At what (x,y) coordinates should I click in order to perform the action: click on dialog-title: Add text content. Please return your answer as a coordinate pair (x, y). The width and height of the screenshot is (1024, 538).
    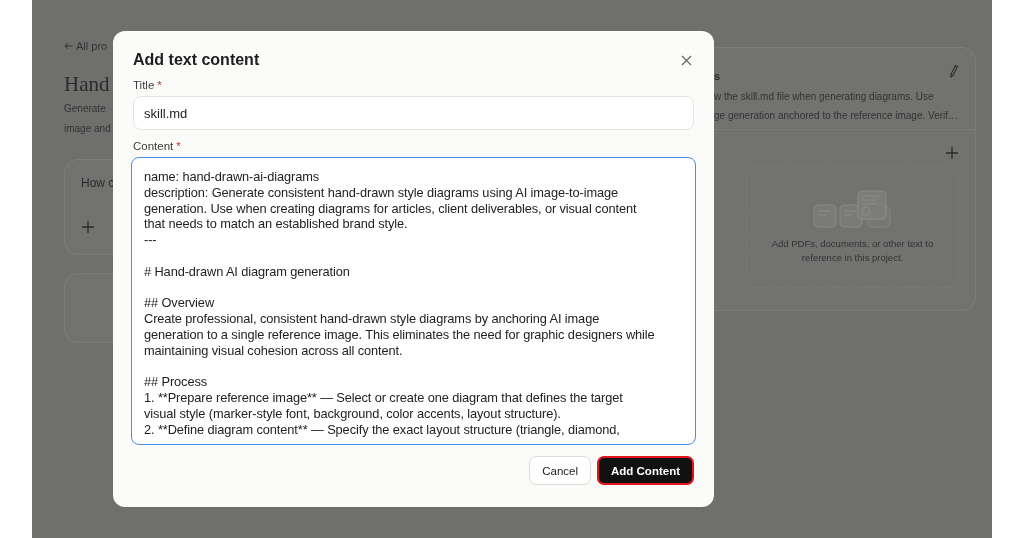
    Looking at the image, I should click on (196, 60).